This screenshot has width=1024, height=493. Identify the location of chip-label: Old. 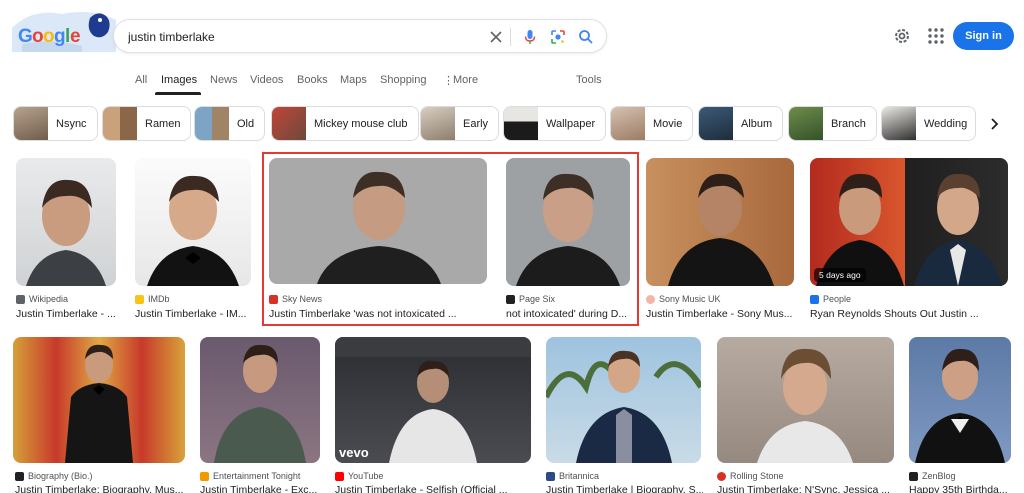
(246, 123).